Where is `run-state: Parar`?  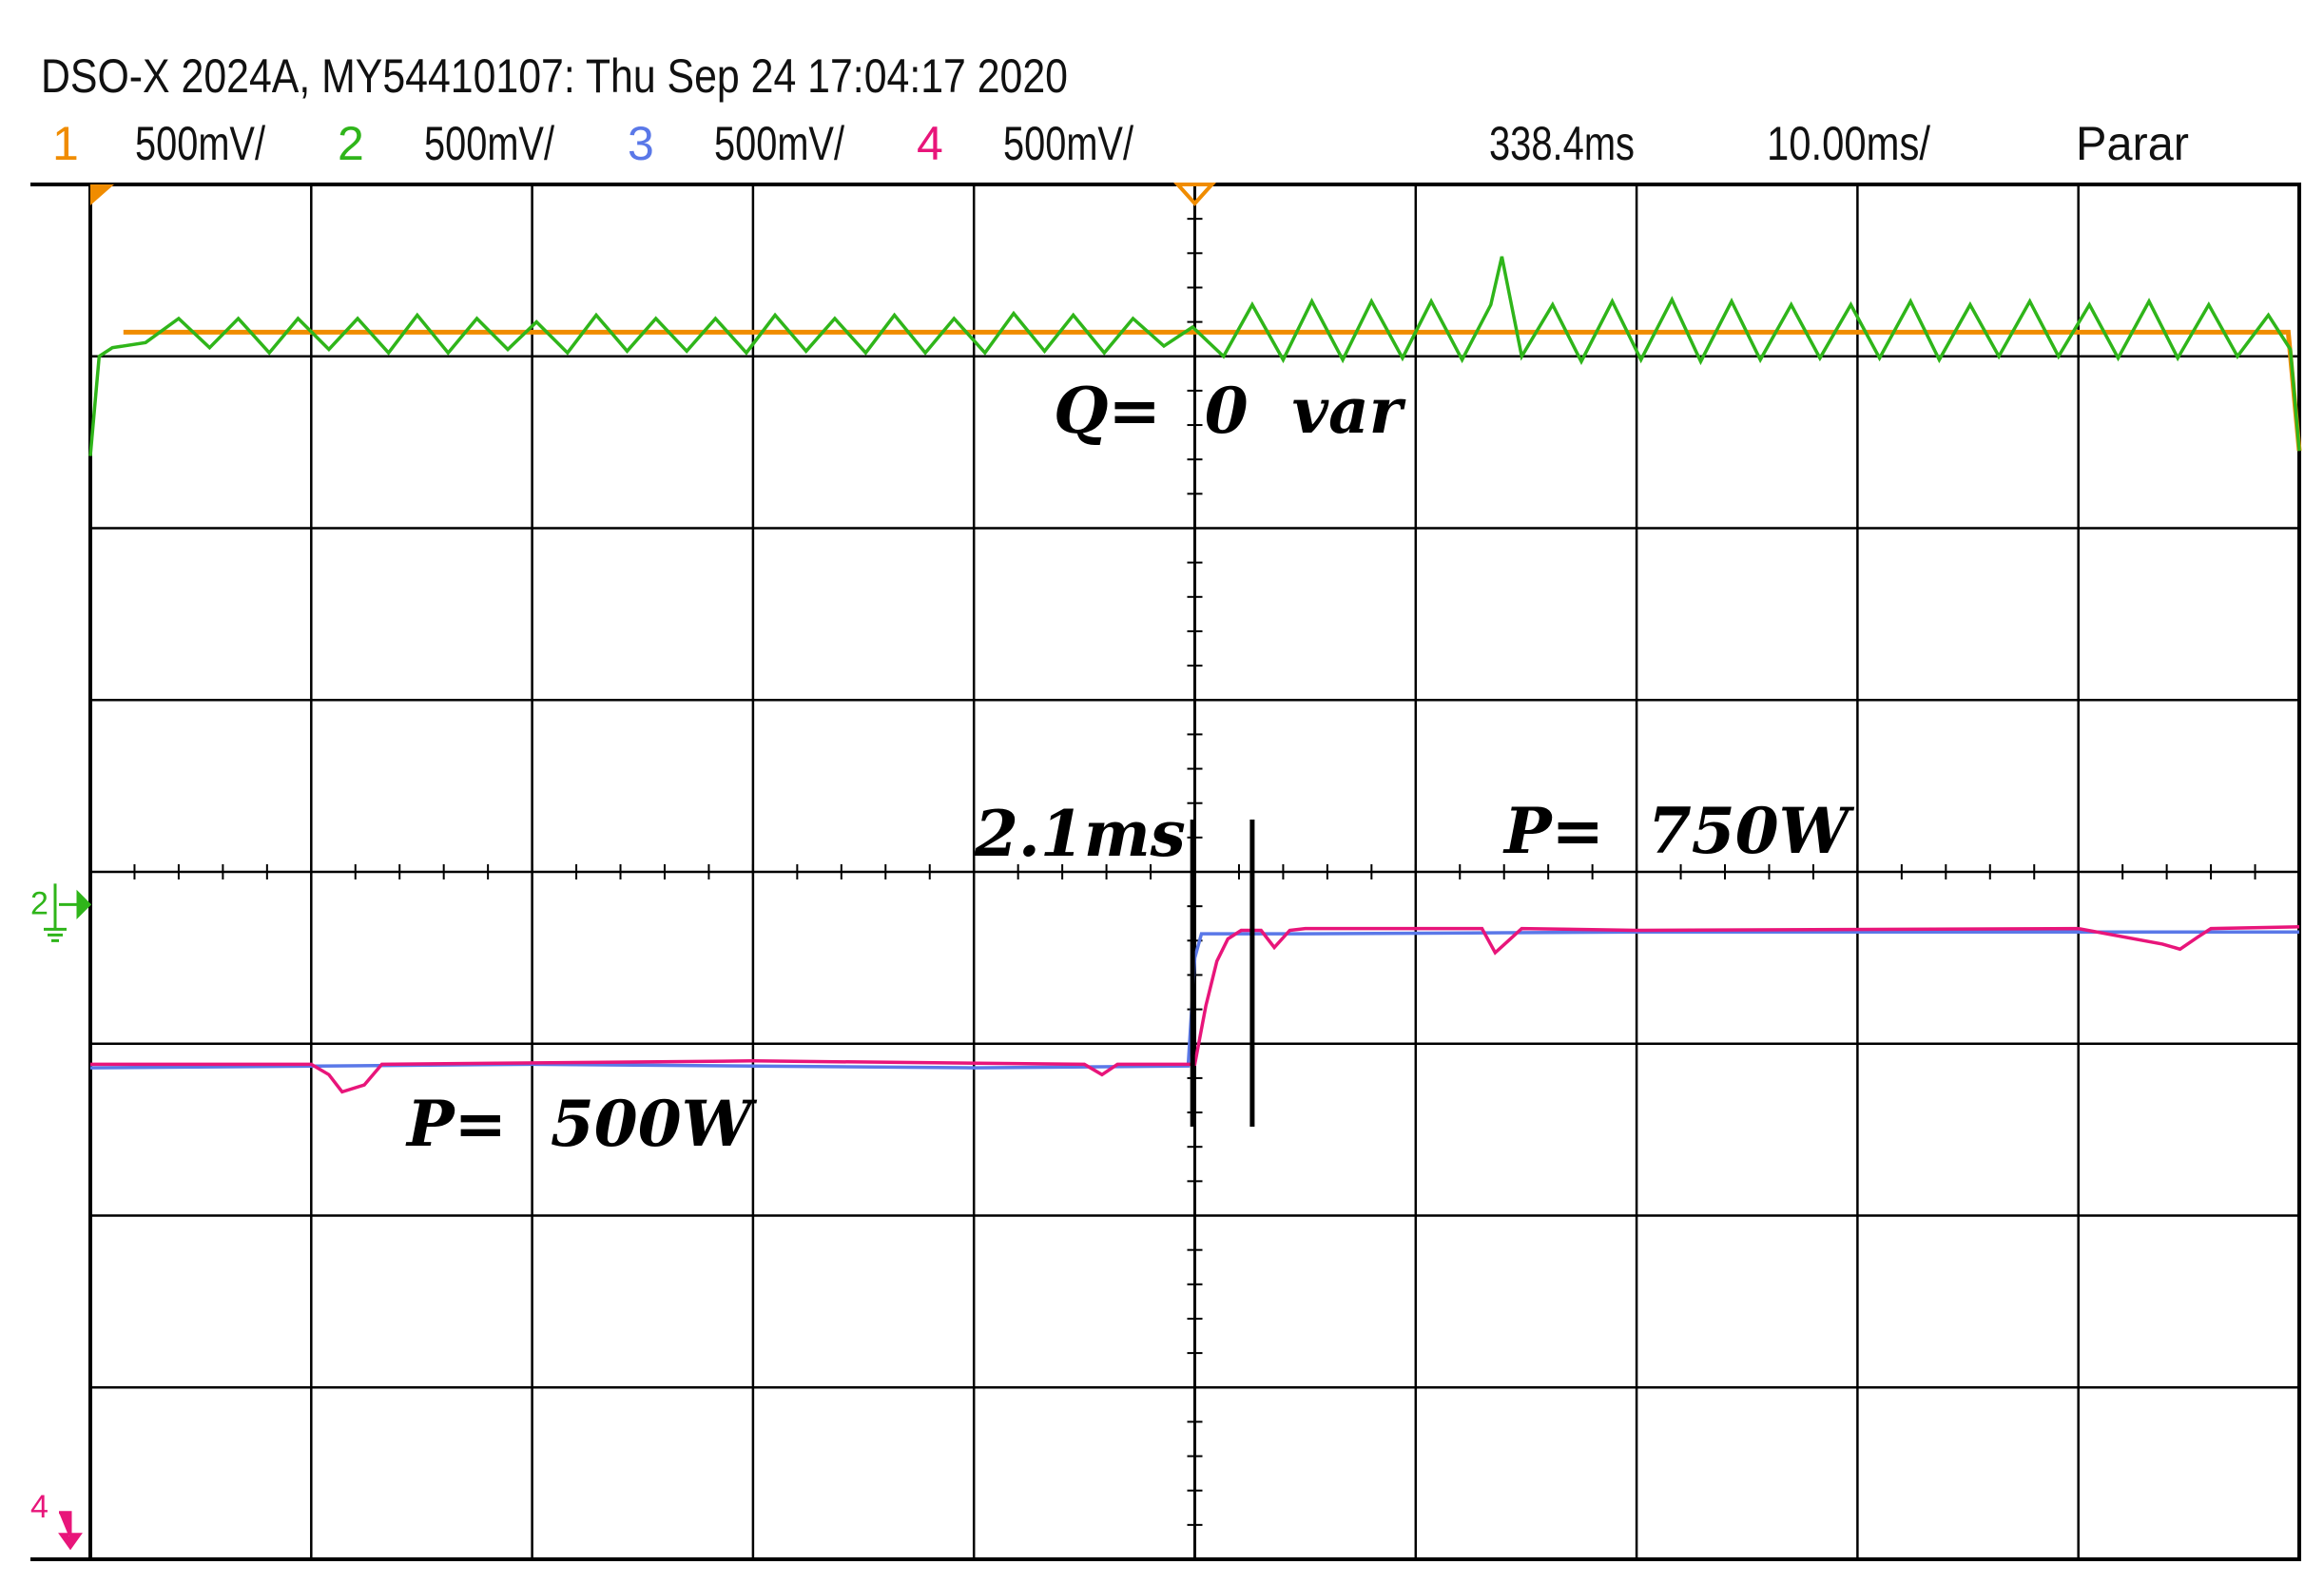 run-state: Parar is located at coordinates (2132, 143).